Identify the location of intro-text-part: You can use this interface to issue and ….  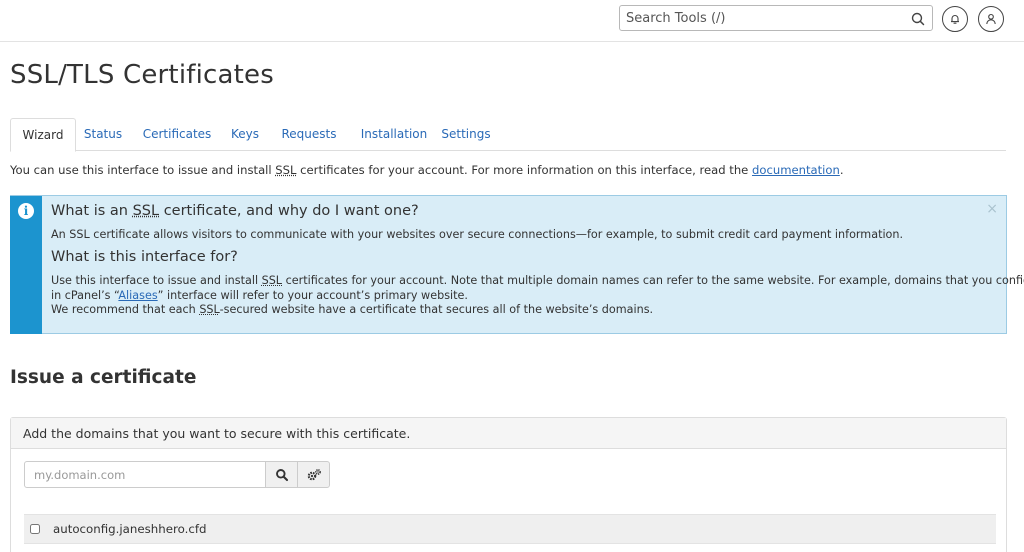
(143, 170).